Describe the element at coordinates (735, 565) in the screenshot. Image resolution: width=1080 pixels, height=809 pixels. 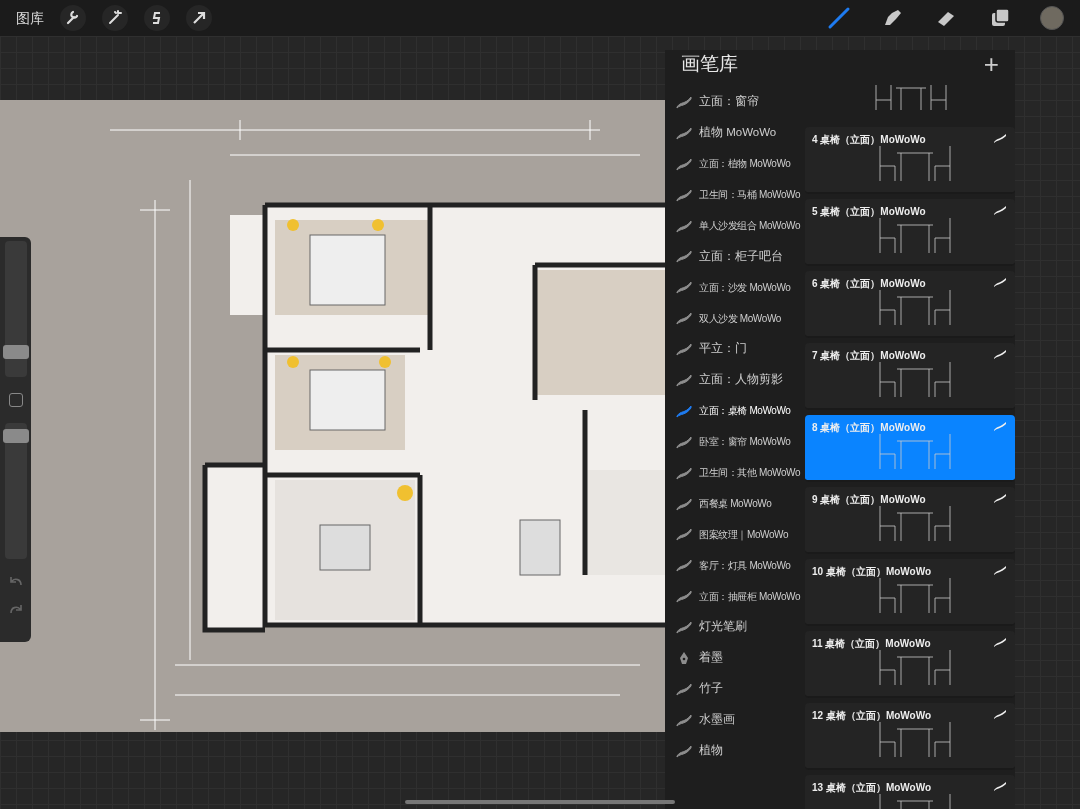
I see `brush-category: 客厅：灯具 MoWoWo` at that location.